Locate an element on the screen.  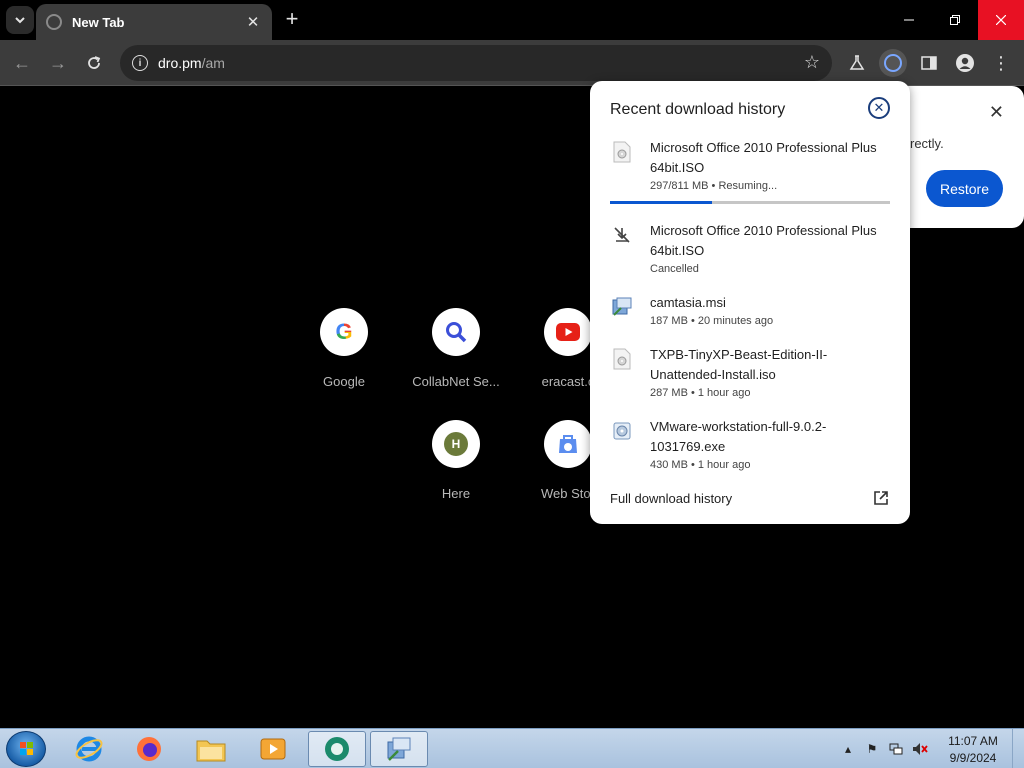
clock-date: 9/9/2024 is located at coordinates (973, 758).